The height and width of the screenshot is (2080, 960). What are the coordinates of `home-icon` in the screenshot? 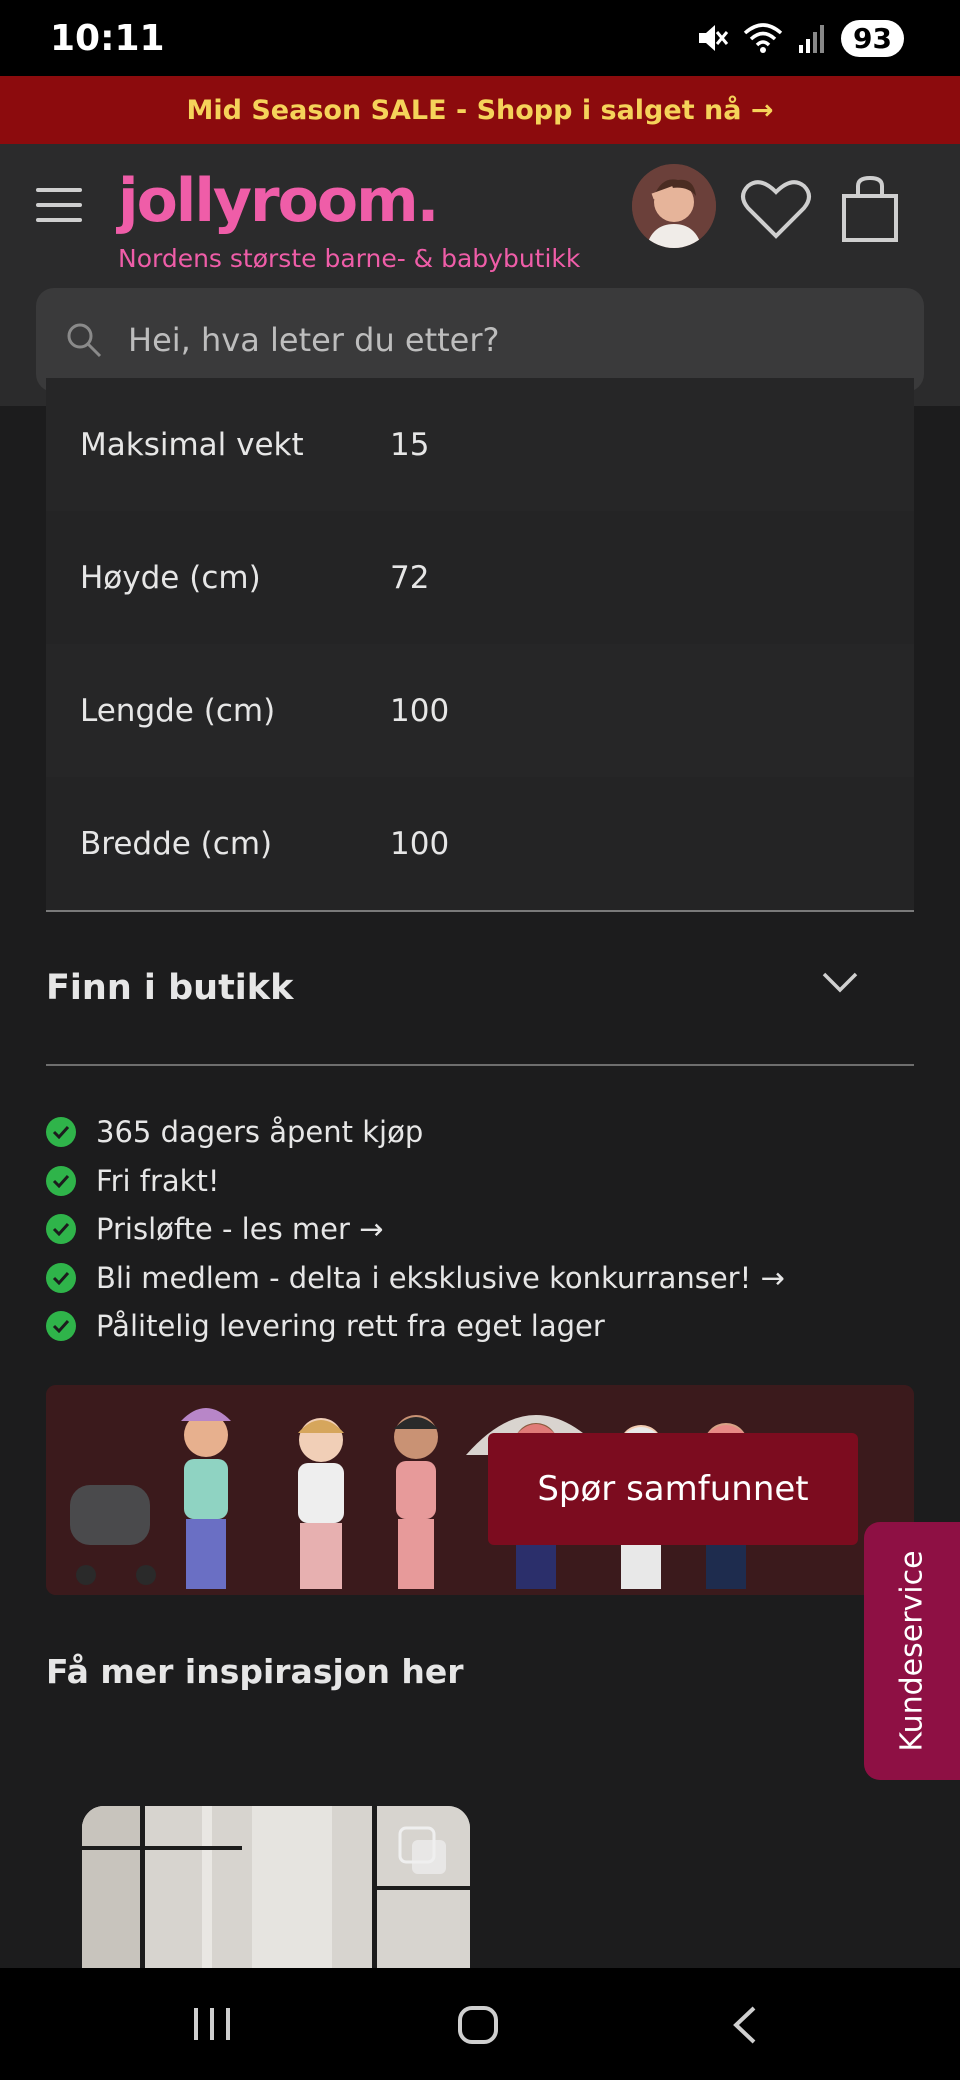 It's located at (478, 2025).